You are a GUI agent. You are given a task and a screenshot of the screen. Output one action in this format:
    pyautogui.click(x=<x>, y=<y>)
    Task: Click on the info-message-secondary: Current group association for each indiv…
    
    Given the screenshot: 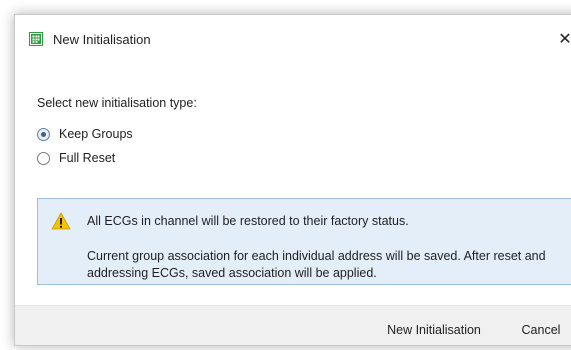 What is the action you would take?
    pyautogui.click(x=316, y=264)
    